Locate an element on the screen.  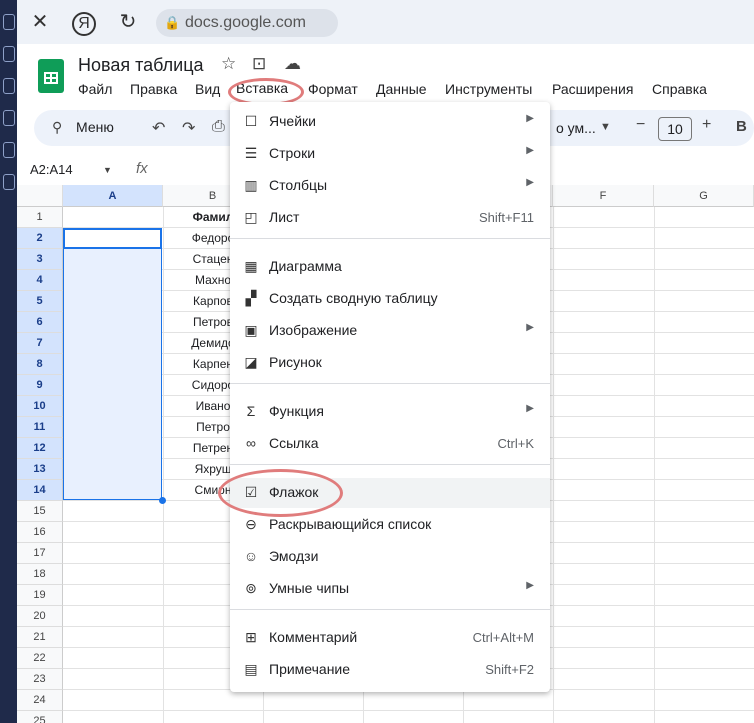
yandex-icon: Я is located at coordinates (84, 24).